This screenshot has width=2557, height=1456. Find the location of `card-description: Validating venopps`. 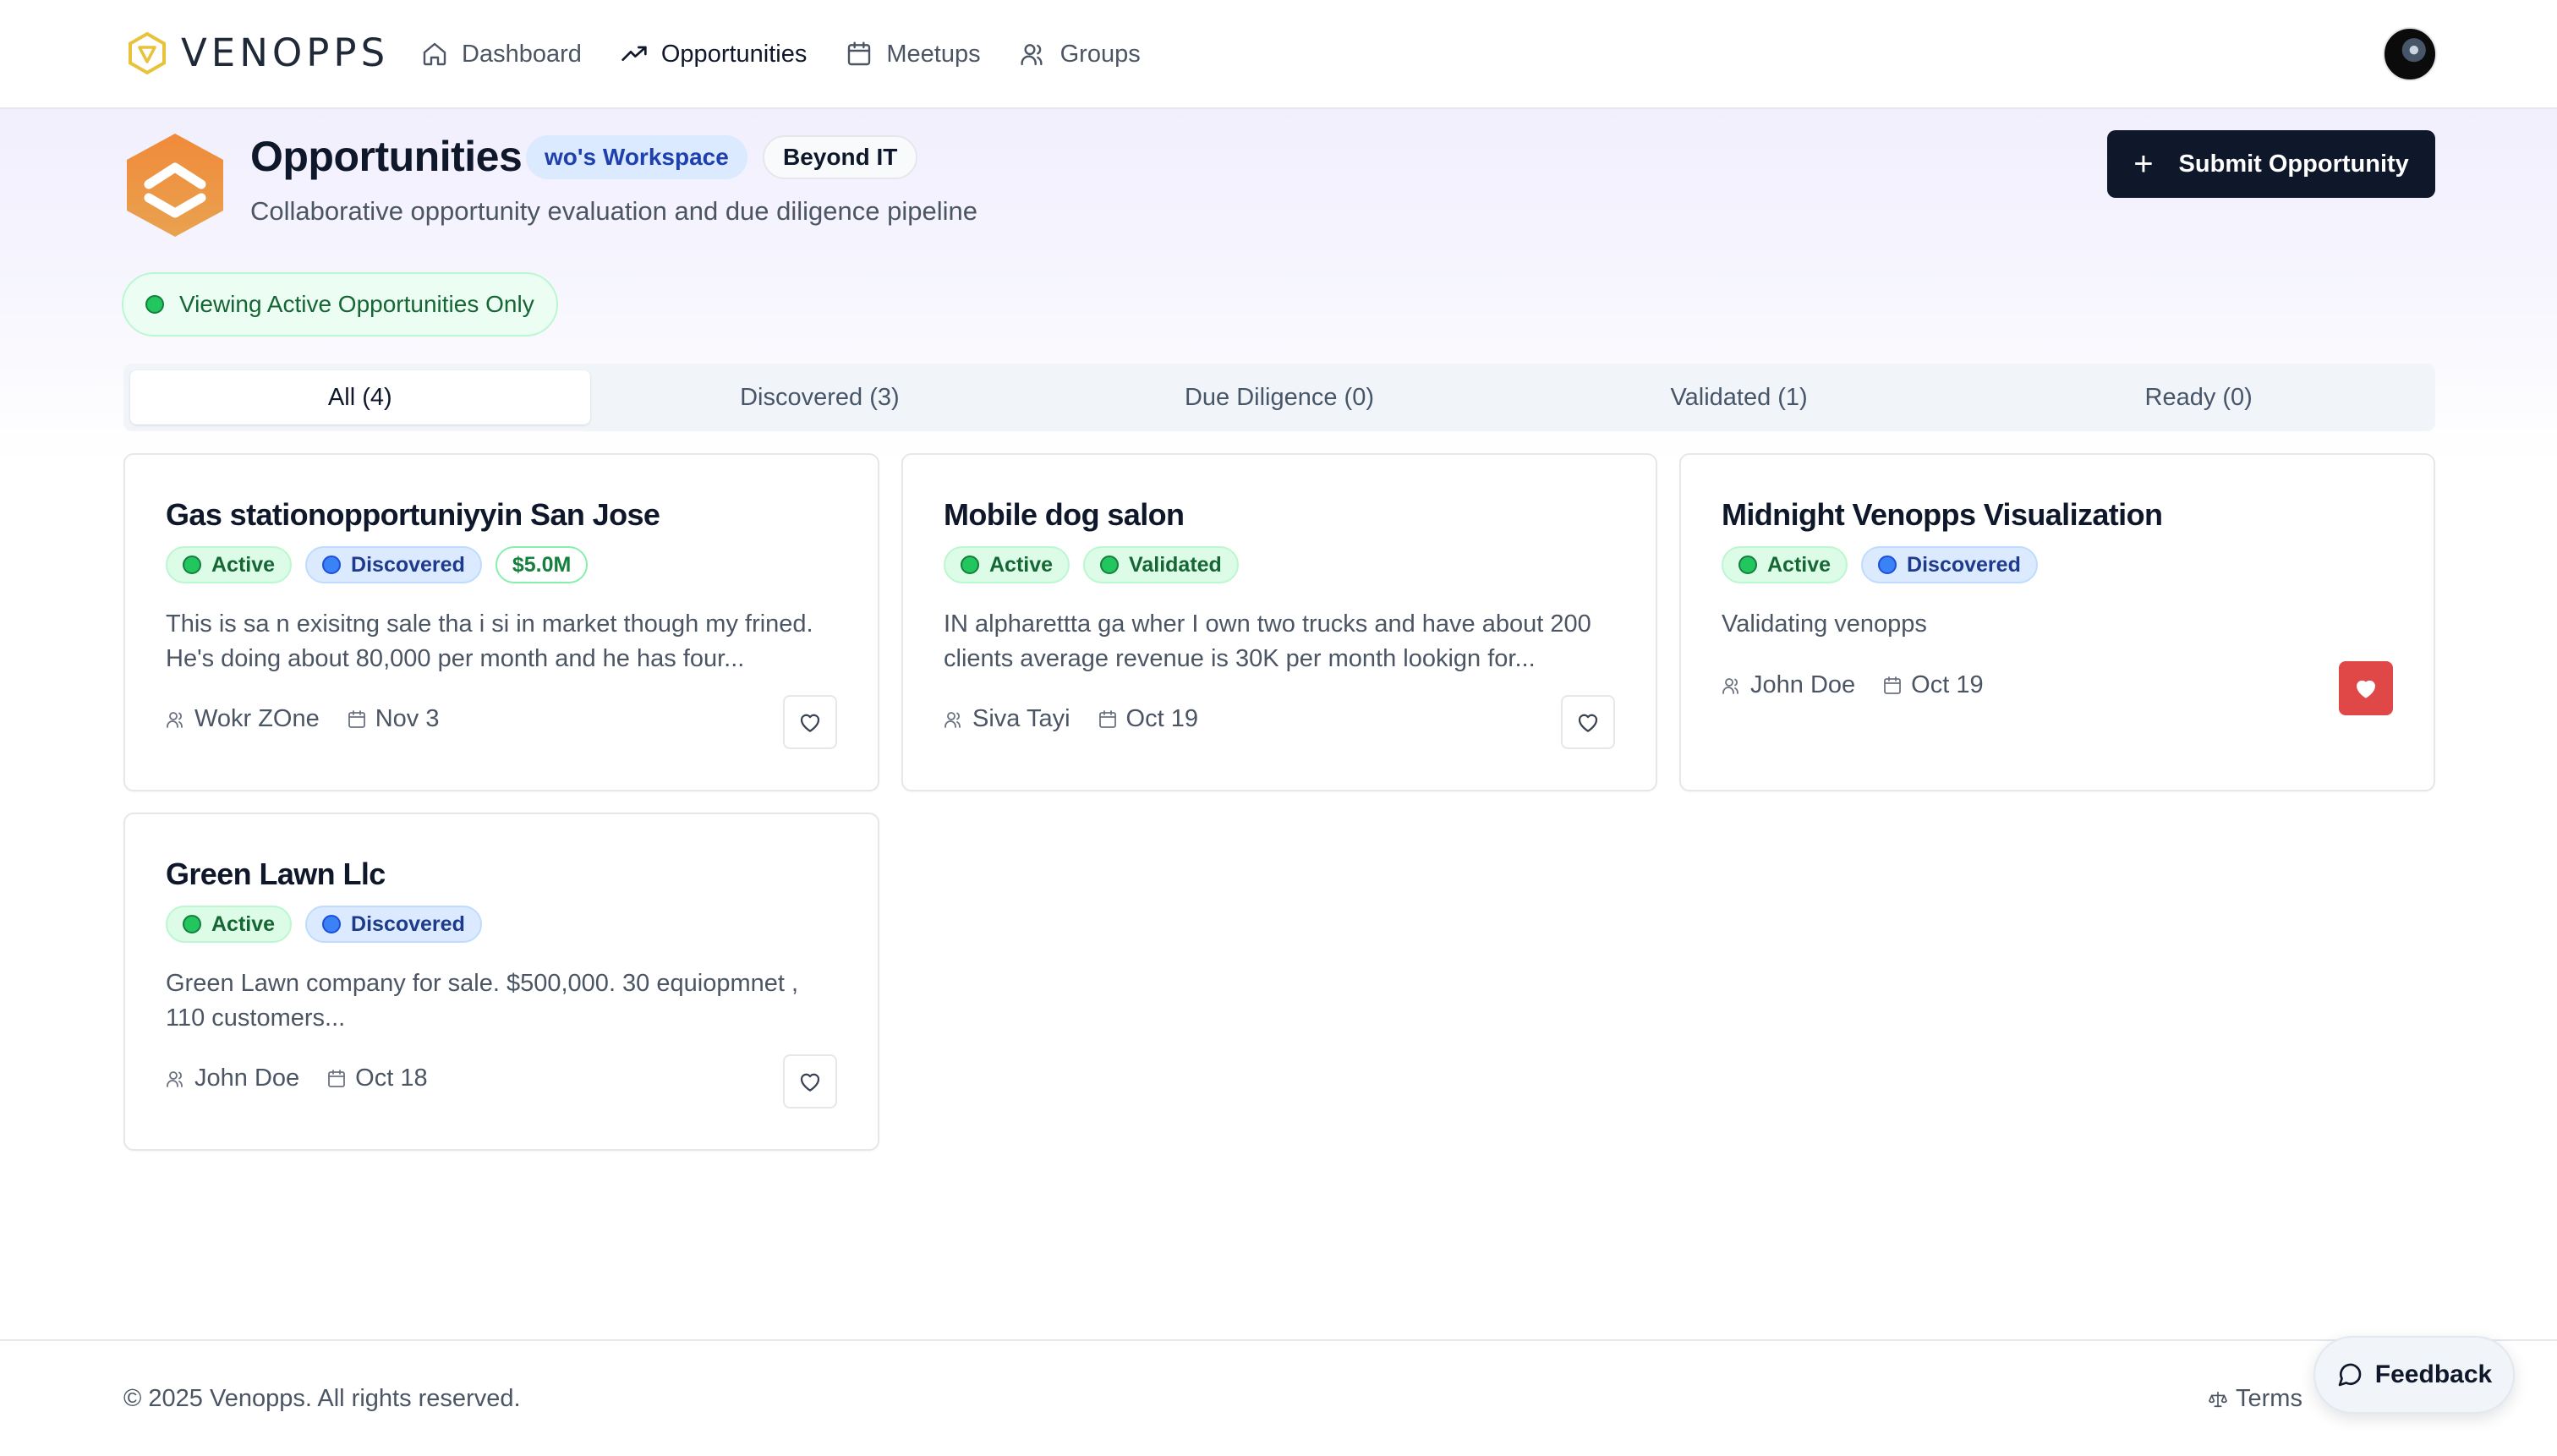

card-description: Validating venopps is located at coordinates (1824, 624).